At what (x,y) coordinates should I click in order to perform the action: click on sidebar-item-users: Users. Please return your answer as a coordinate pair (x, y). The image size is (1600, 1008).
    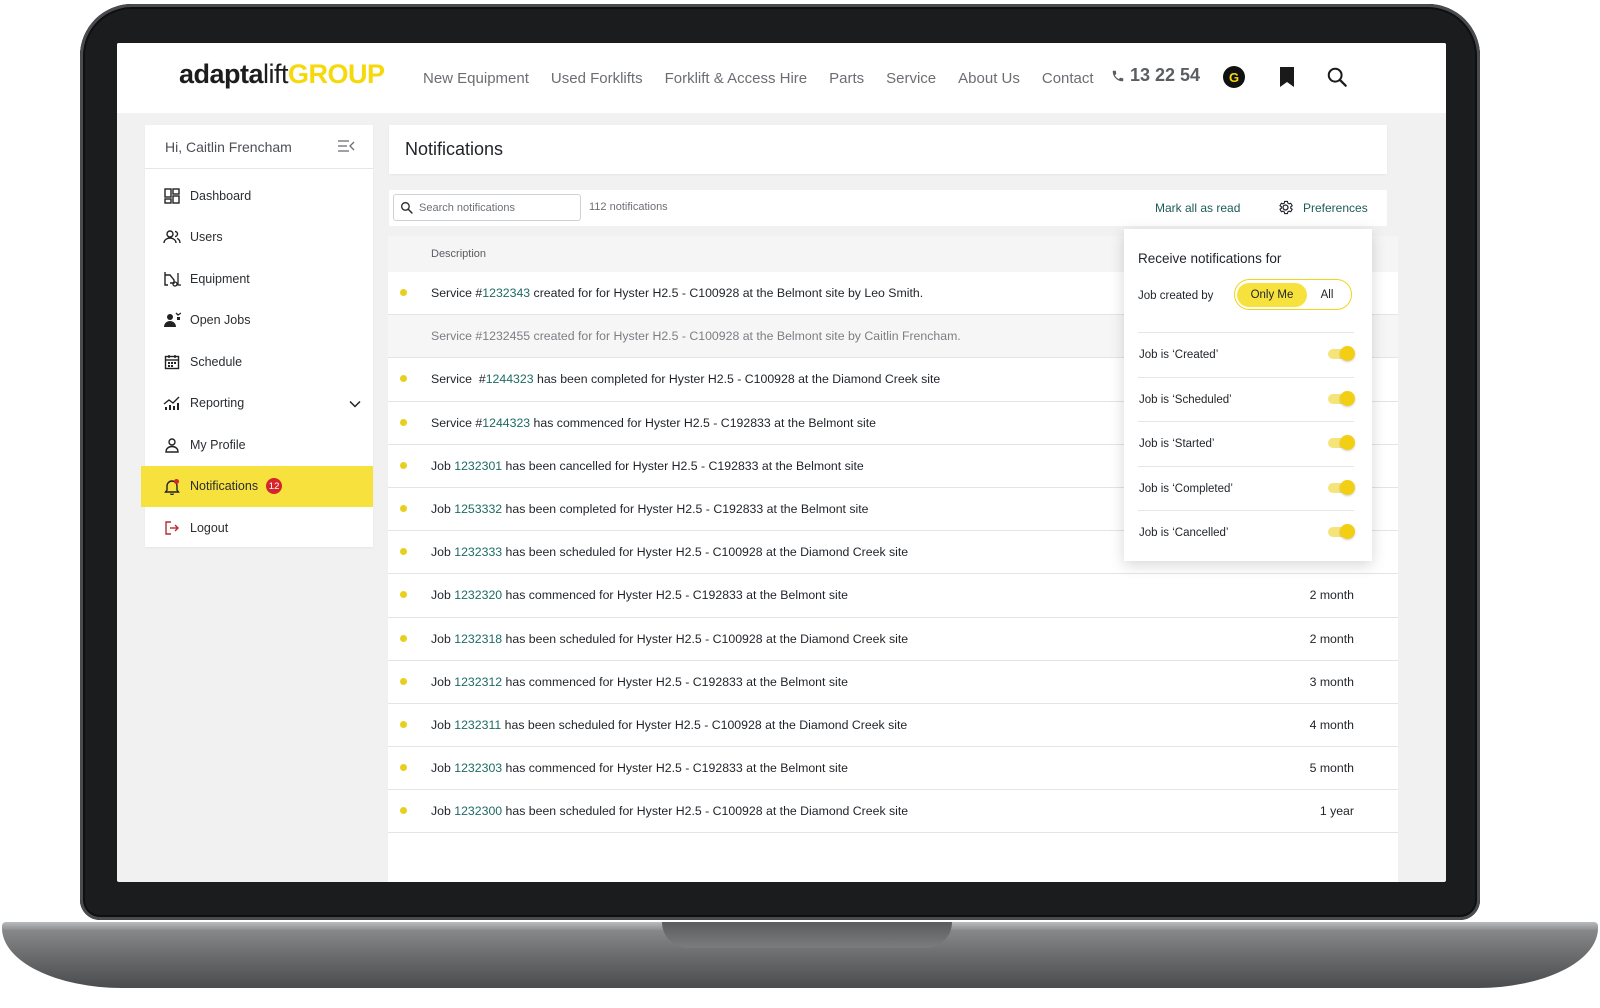
    Looking at the image, I should click on (259, 238).